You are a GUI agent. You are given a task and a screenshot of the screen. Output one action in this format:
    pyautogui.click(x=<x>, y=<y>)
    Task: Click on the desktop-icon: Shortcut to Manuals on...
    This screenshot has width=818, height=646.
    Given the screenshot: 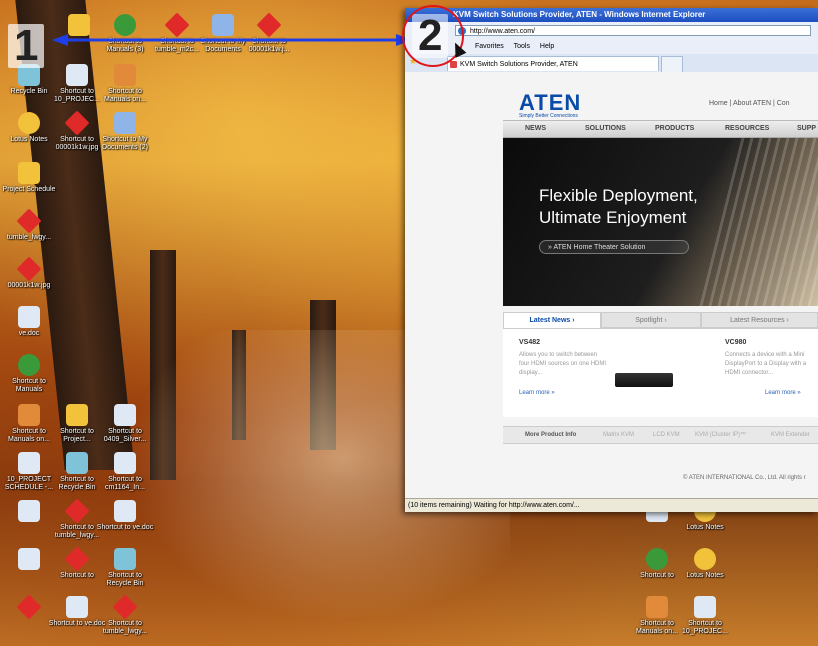 What is the action you would take?
    pyautogui.click(x=125, y=84)
    